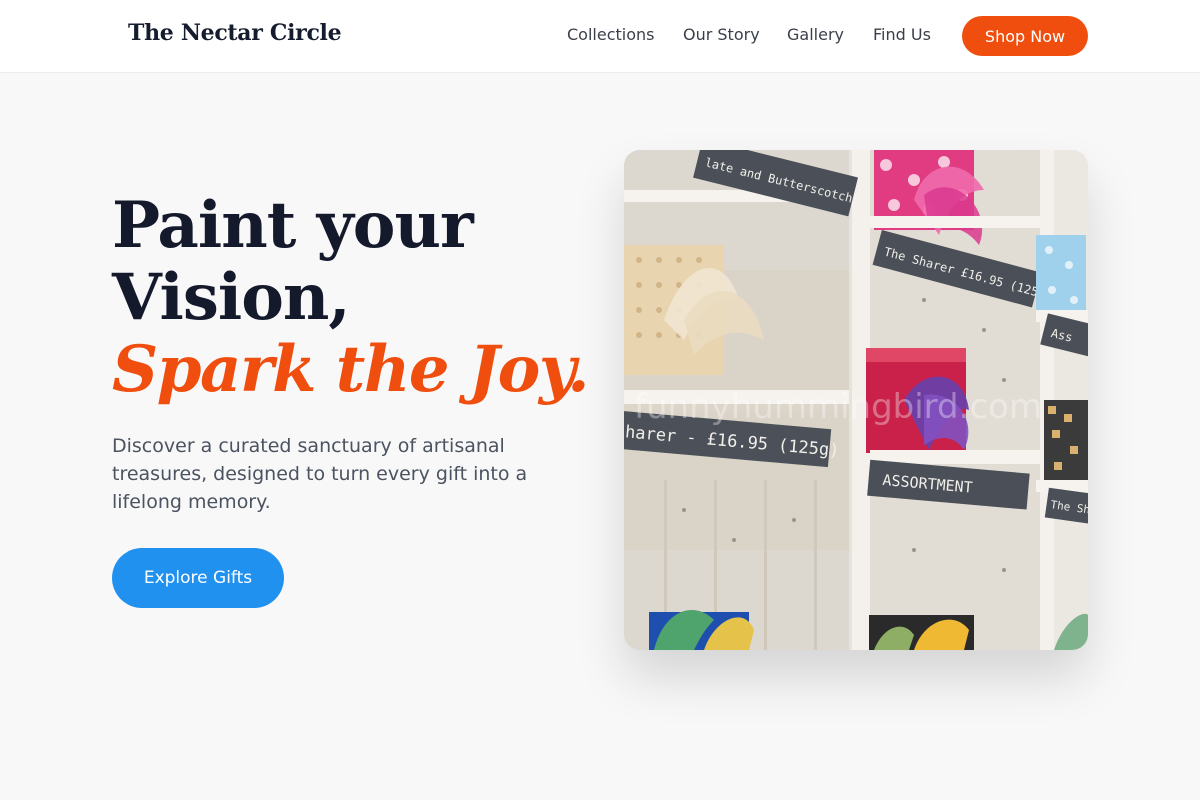 The width and height of the screenshot is (1200, 800). What do you see at coordinates (902, 34) in the screenshot?
I see `nav-link-find-us: Find Us` at bounding box center [902, 34].